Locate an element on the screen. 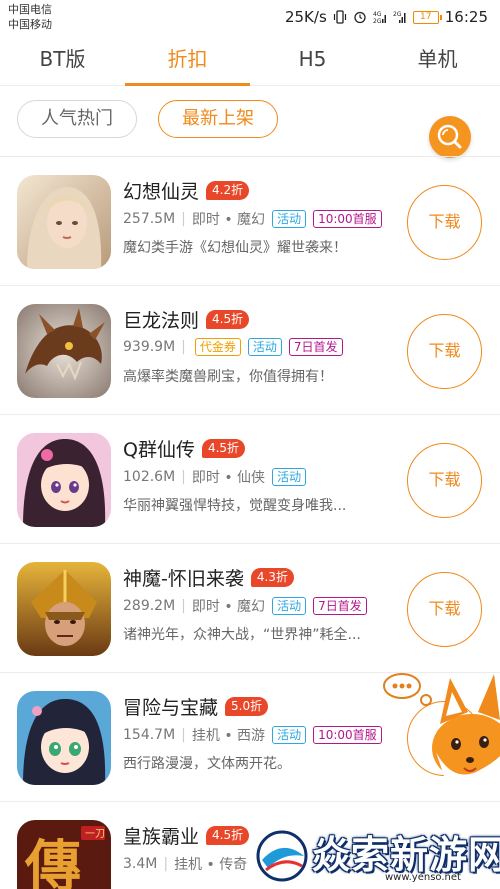  svg-text: 4G is located at coordinates (377, 14).